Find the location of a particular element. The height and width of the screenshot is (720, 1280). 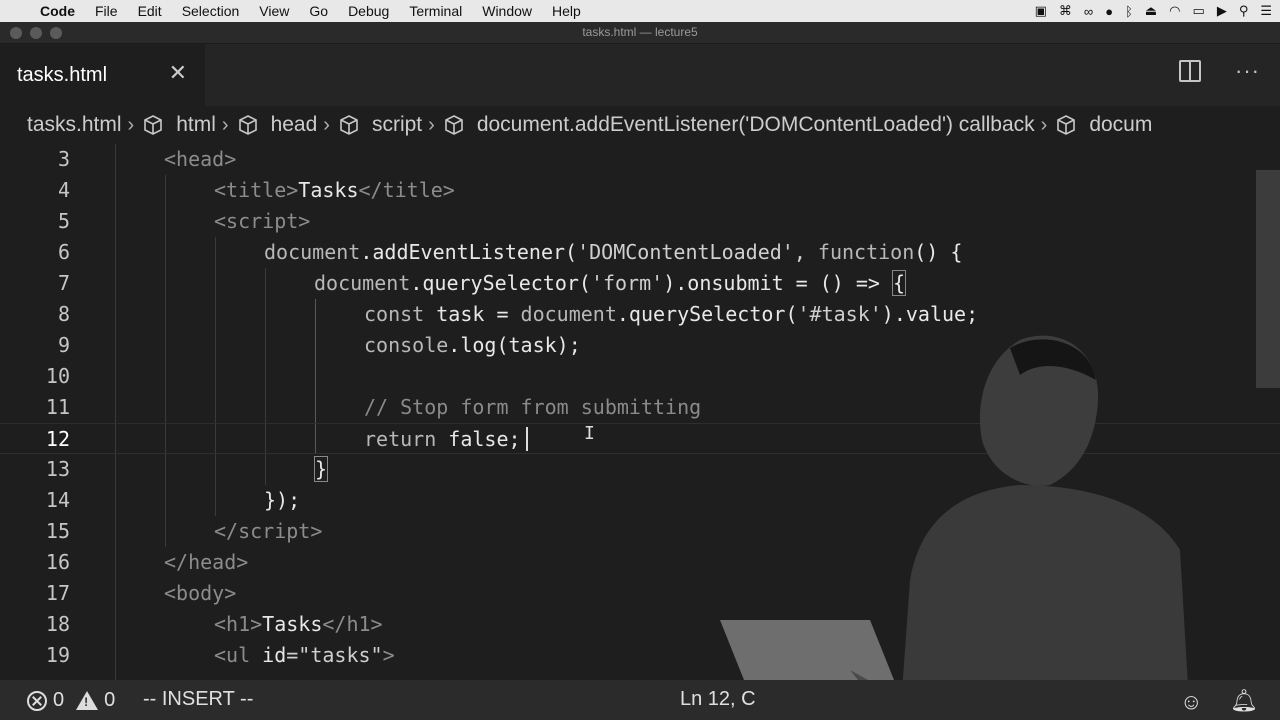

line-code: // Stop form from submitting is located at coordinates (532, 407).